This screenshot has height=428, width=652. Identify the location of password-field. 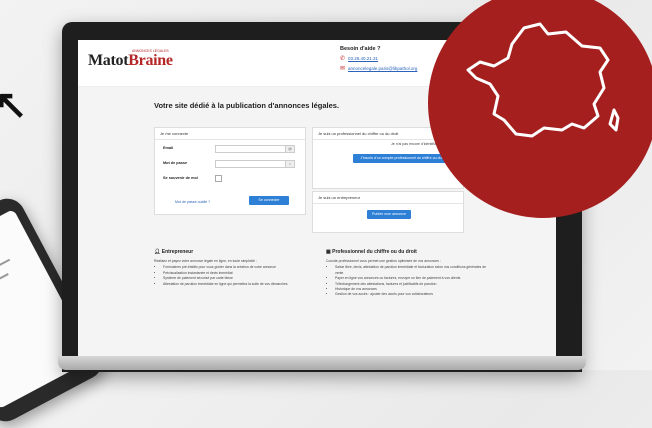
(251, 164).